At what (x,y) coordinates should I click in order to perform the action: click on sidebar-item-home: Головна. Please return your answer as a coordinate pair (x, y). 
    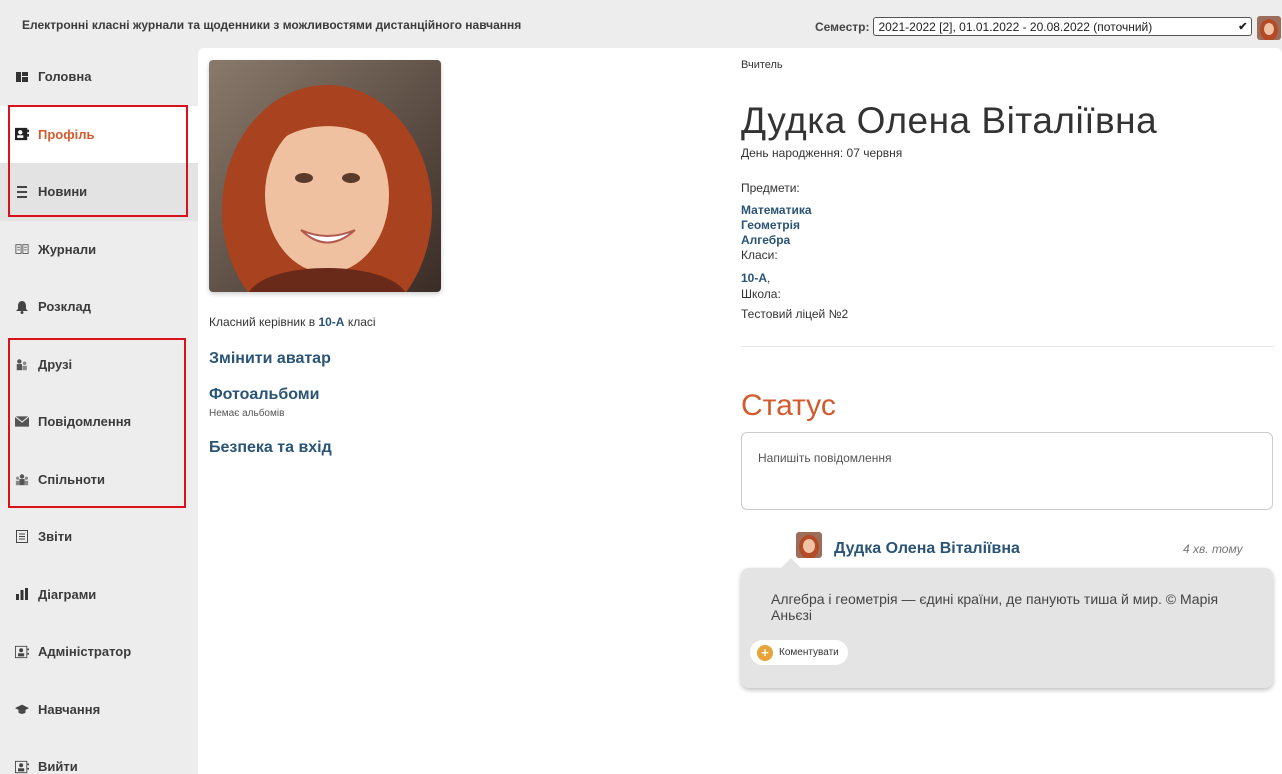
    Looking at the image, I should click on (99, 77).